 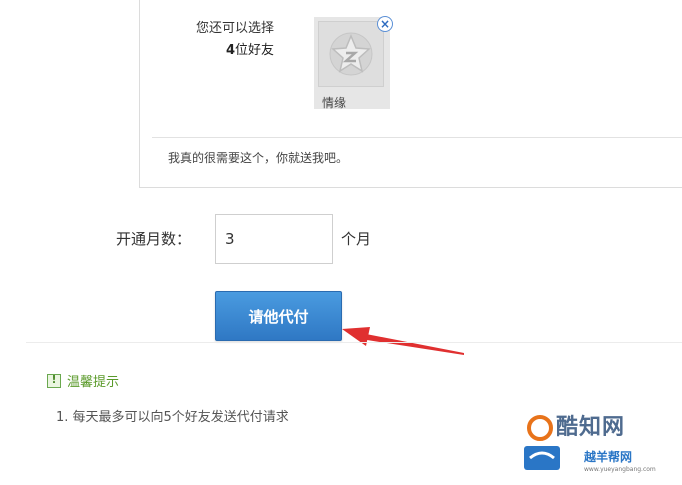 I want to click on qq-star-avatar-icon, so click(x=351, y=54).